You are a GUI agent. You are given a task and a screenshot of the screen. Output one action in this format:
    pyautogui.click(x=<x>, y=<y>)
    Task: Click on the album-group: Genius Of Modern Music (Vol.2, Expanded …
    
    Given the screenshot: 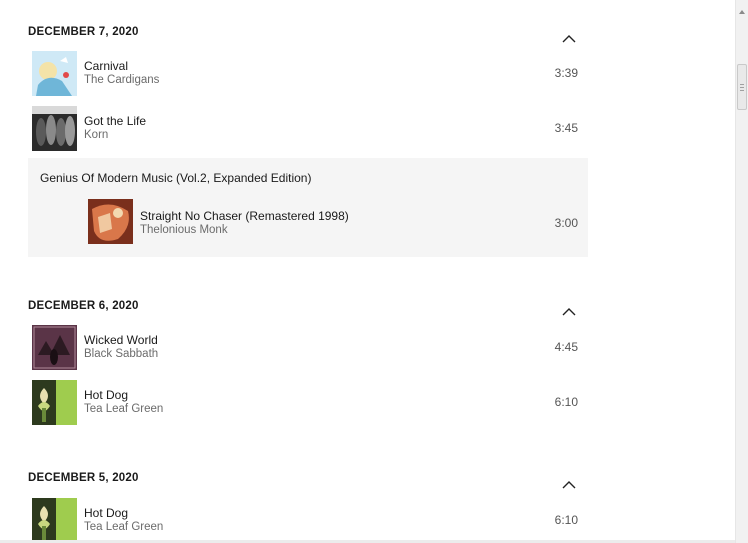 What is the action you would take?
    pyautogui.click(x=308, y=207)
    